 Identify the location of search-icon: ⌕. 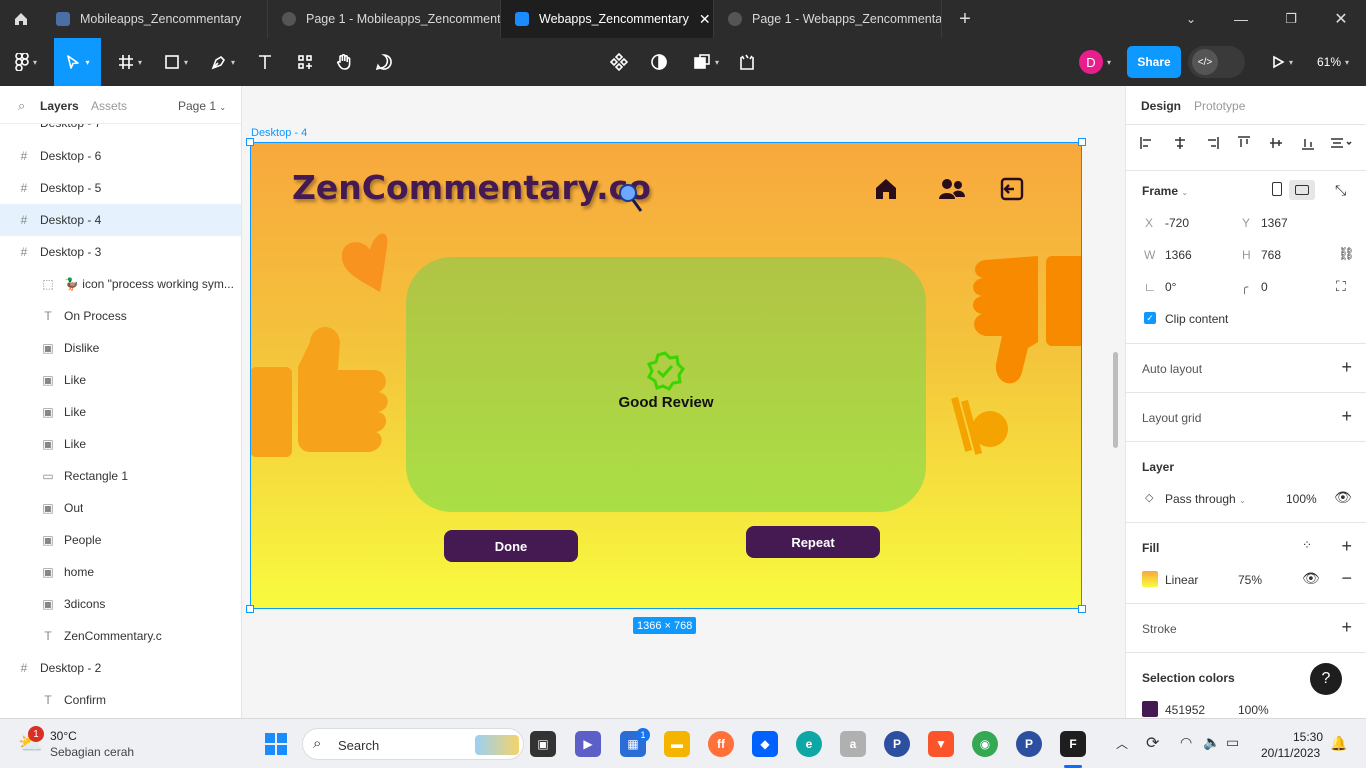
(21, 106).